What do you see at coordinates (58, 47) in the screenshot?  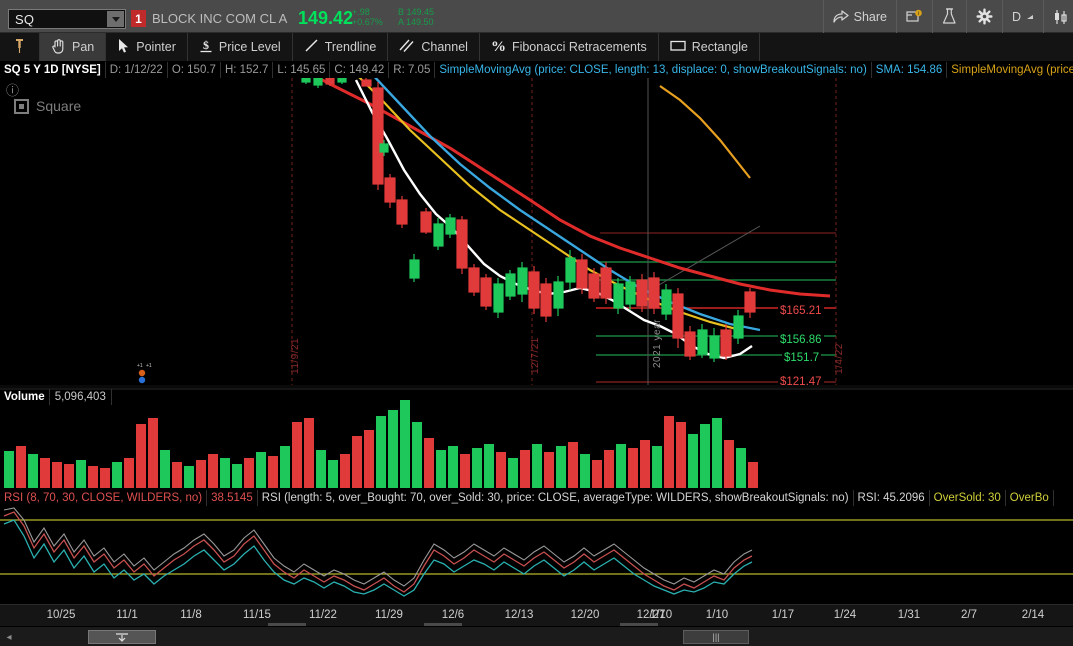 I see `hand-icon` at bounding box center [58, 47].